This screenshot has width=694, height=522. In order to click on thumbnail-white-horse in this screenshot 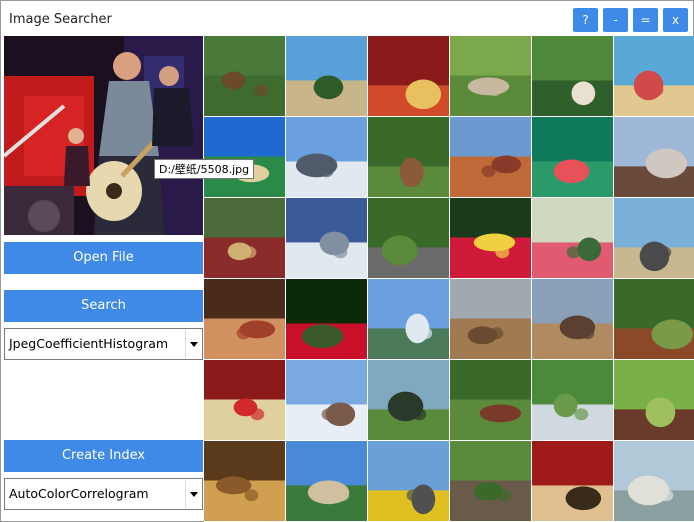, I will do `click(573, 400)`.